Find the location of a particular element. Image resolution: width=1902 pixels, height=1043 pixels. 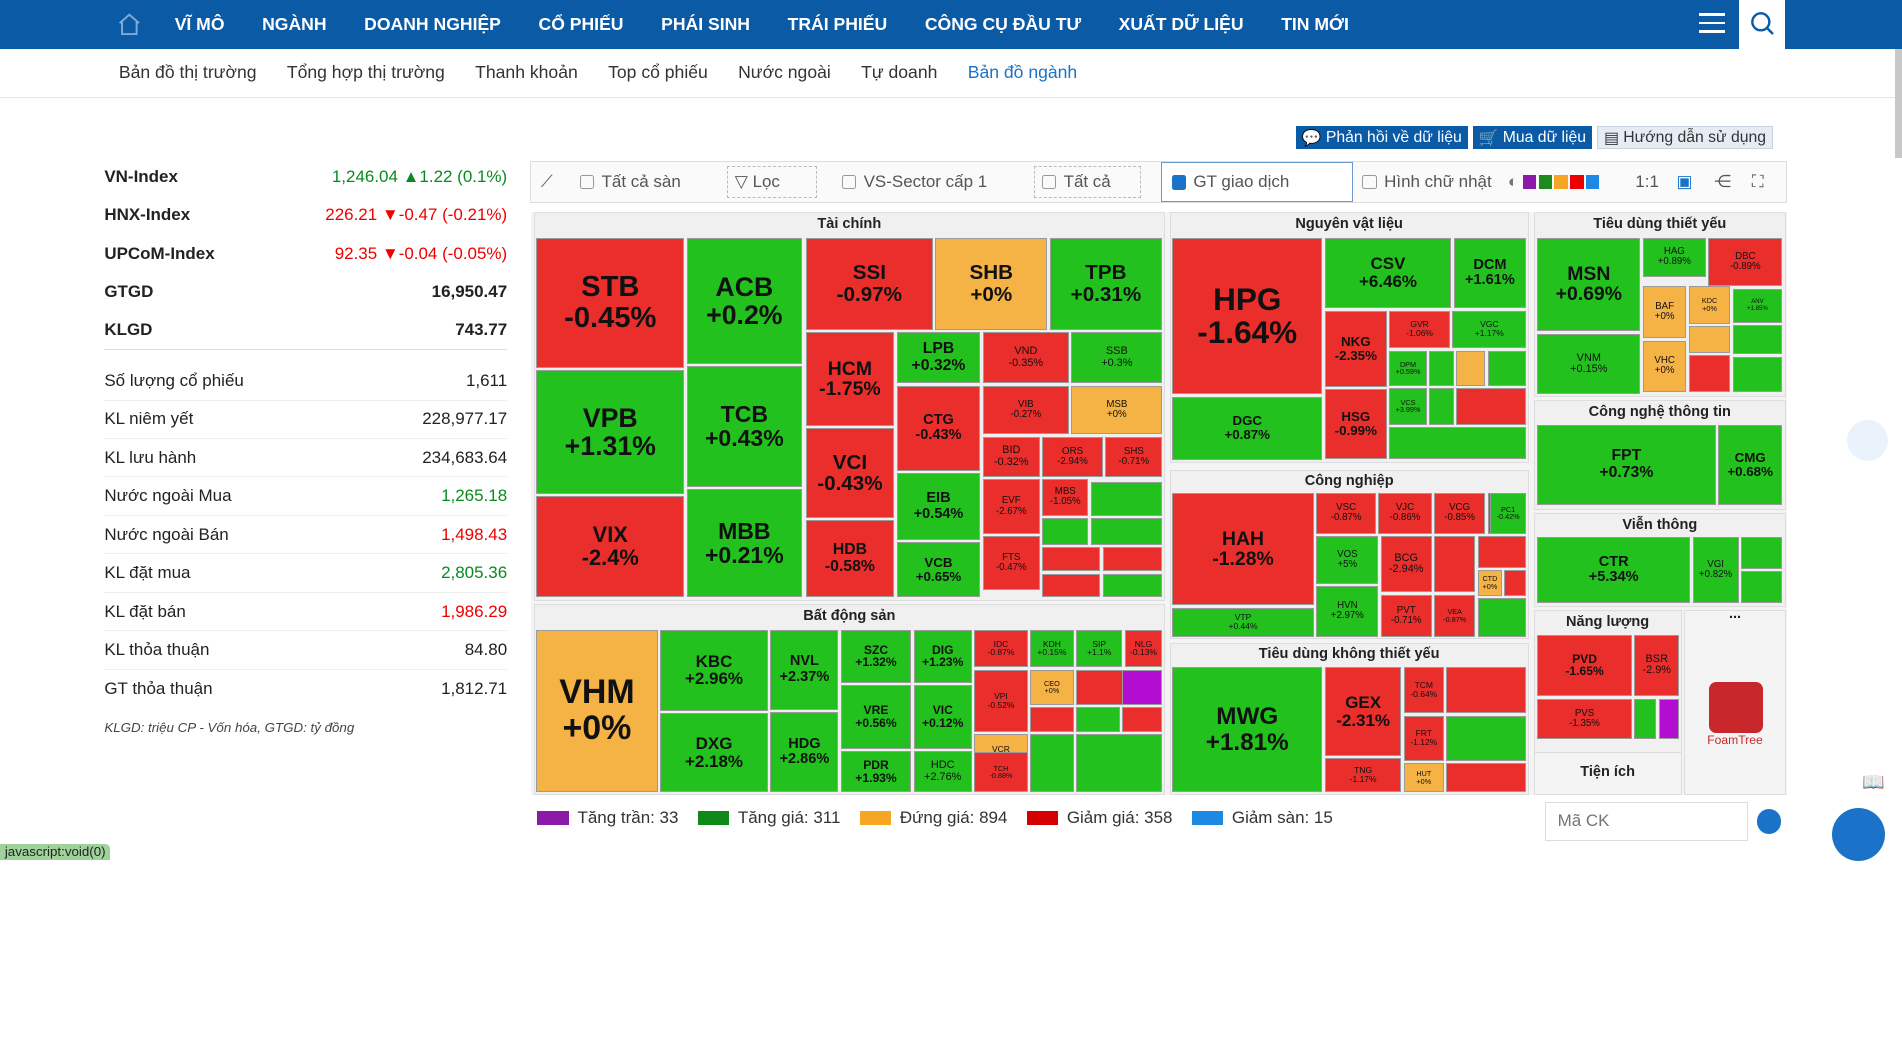

treemap-cell-evf: EVF -2.67% is located at coordinates (1011, 506).